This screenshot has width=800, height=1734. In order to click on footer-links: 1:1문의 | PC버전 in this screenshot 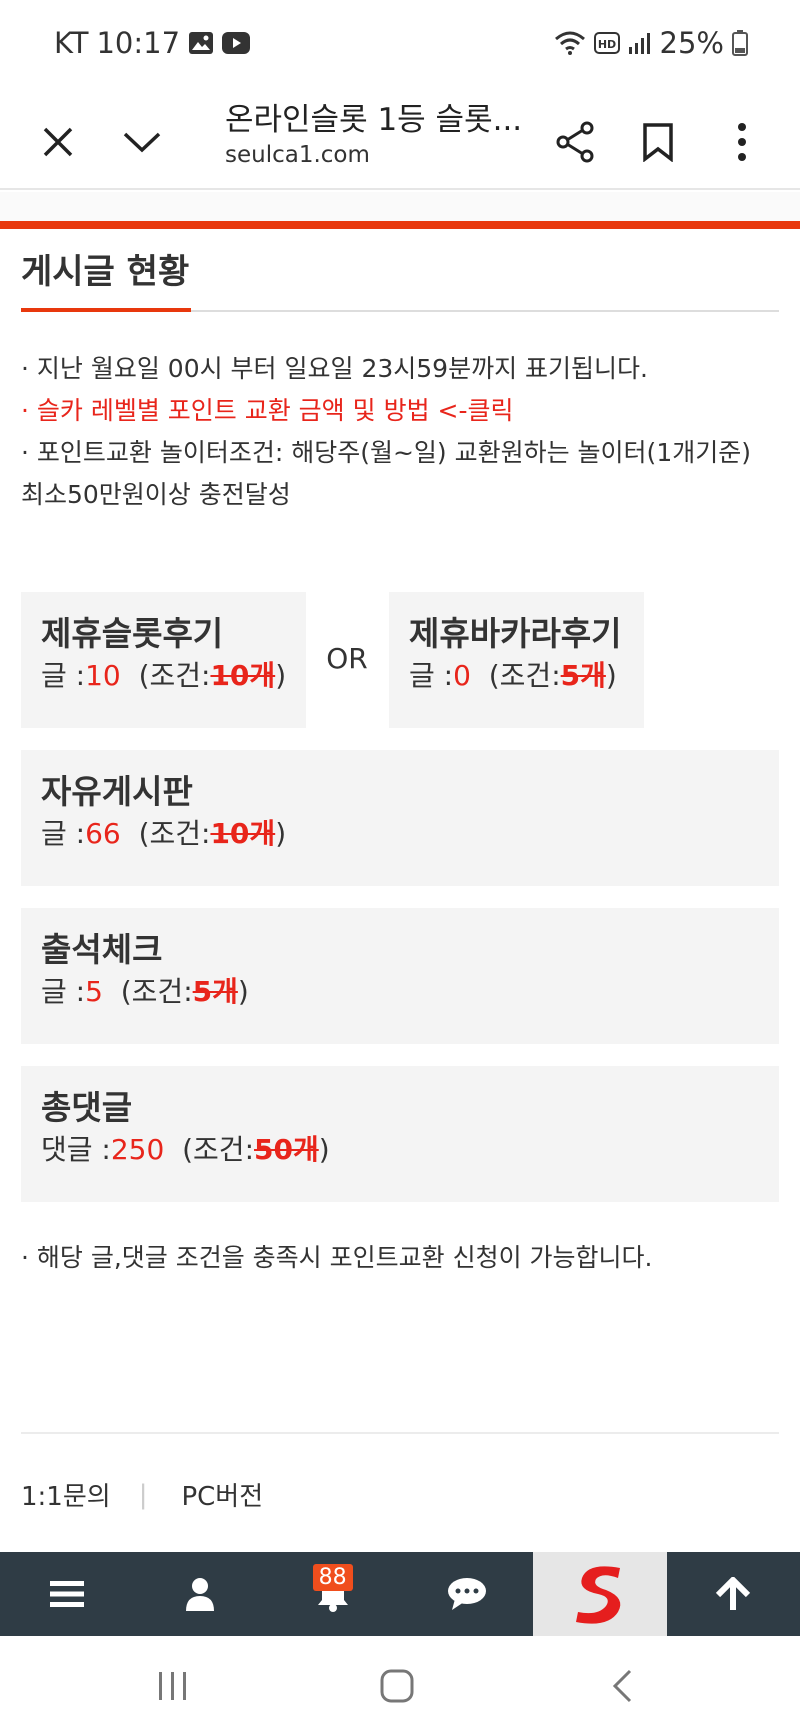, I will do `click(142, 1494)`.